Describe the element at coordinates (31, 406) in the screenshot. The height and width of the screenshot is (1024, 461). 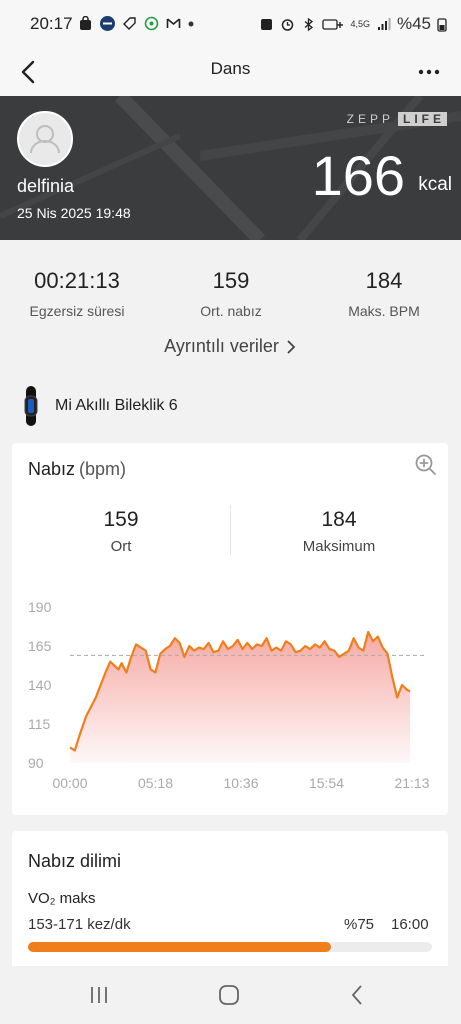
I see `smart-band-icon` at that location.